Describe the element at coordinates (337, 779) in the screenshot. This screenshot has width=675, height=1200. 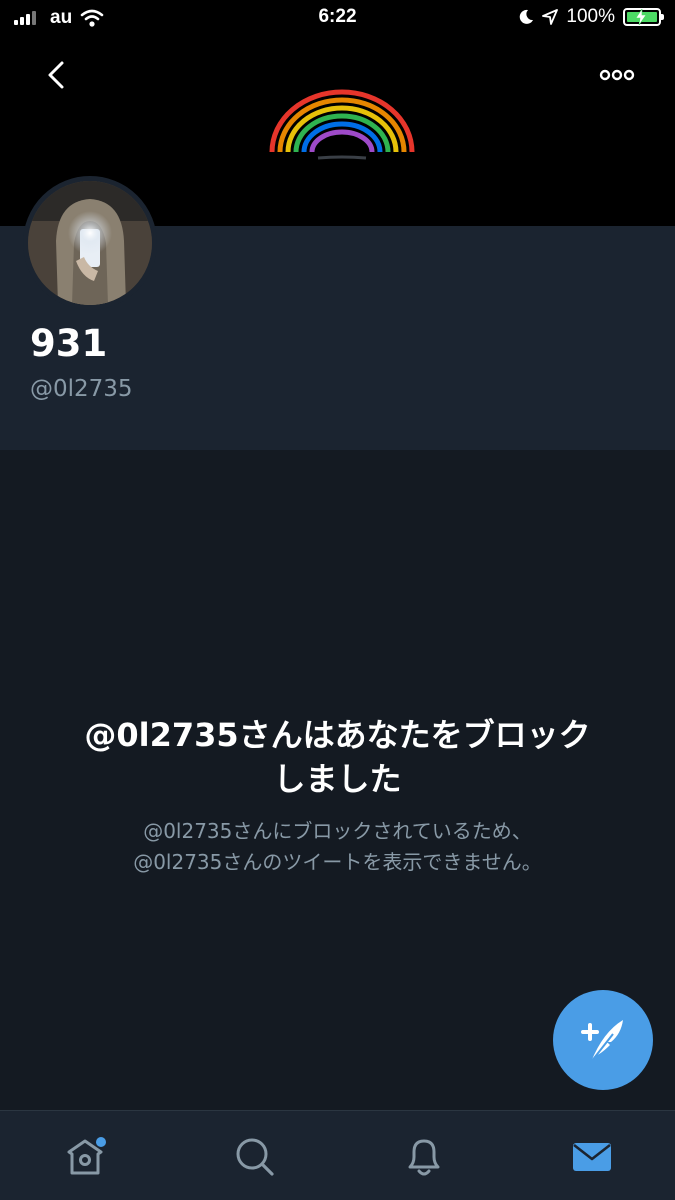
I see `blocked-title-line-2: しました` at that location.